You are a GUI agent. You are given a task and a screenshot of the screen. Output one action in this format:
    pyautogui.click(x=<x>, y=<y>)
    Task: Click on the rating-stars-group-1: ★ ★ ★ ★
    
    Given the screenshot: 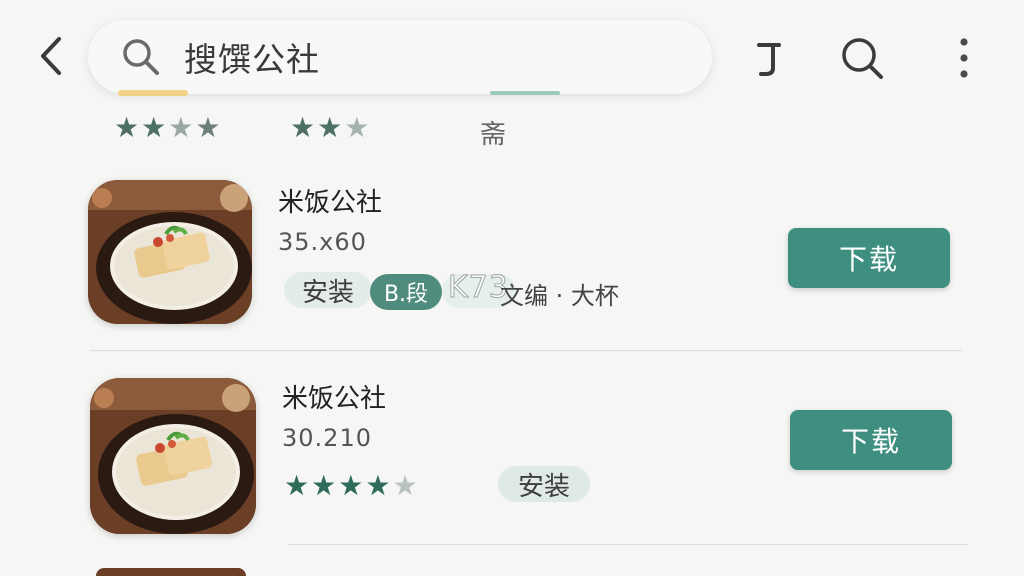 What is the action you would take?
    pyautogui.click(x=168, y=128)
    